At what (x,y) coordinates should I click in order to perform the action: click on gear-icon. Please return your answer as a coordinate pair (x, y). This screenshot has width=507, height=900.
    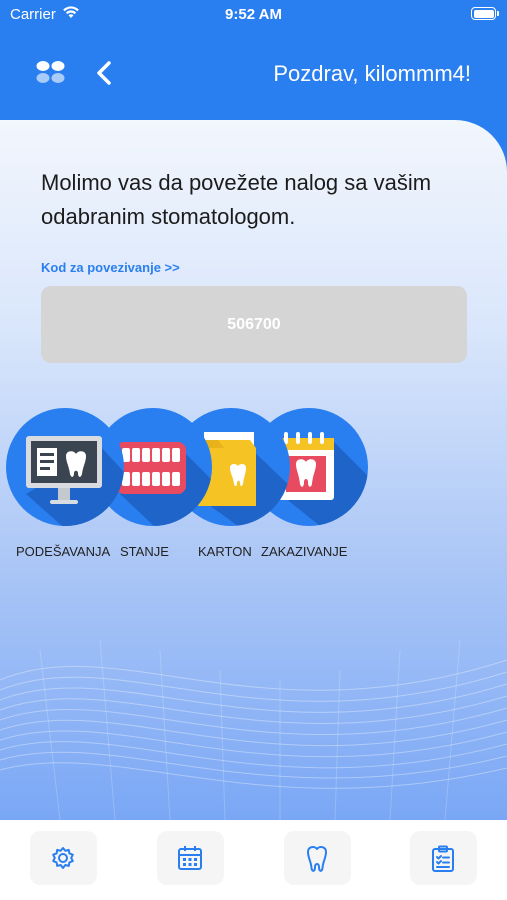
    Looking at the image, I should click on (63, 858).